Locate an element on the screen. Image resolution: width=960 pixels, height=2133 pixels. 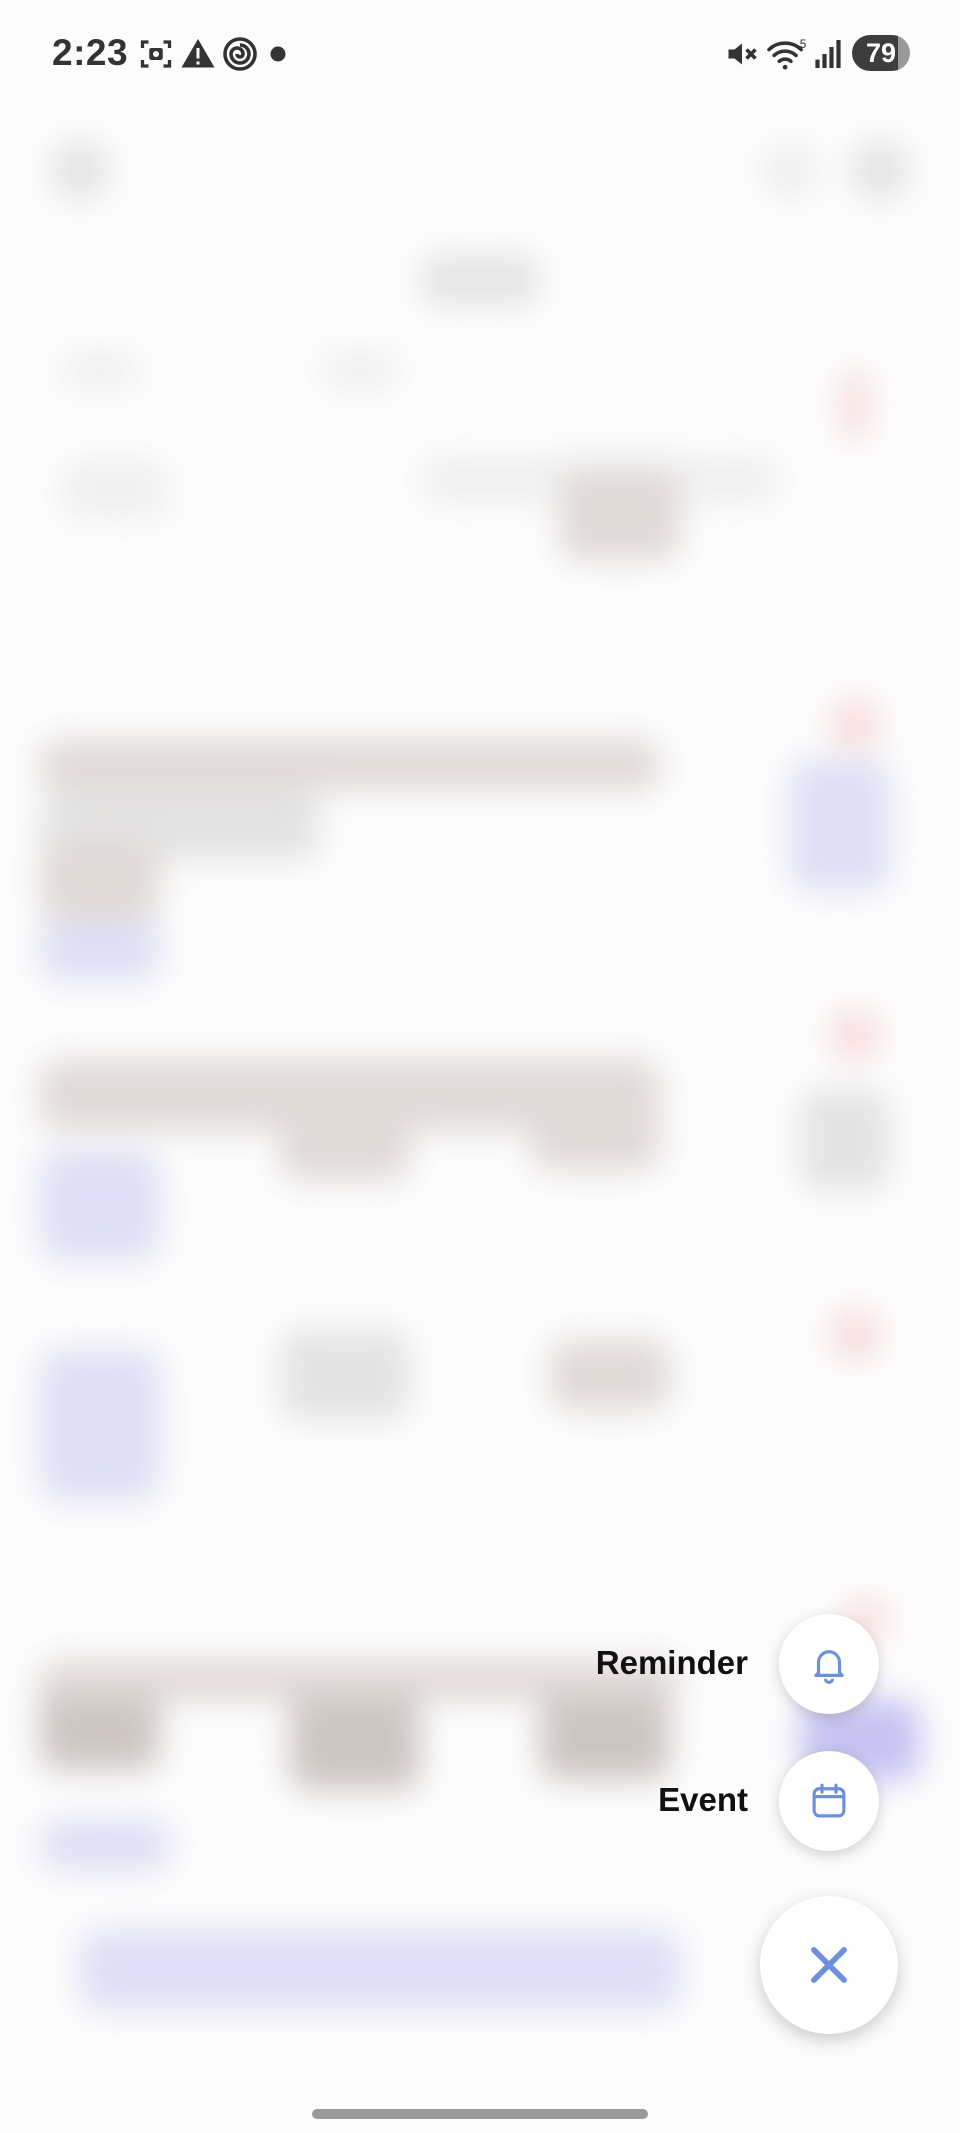
calendar-icon is located at coordinates (829, 1801).